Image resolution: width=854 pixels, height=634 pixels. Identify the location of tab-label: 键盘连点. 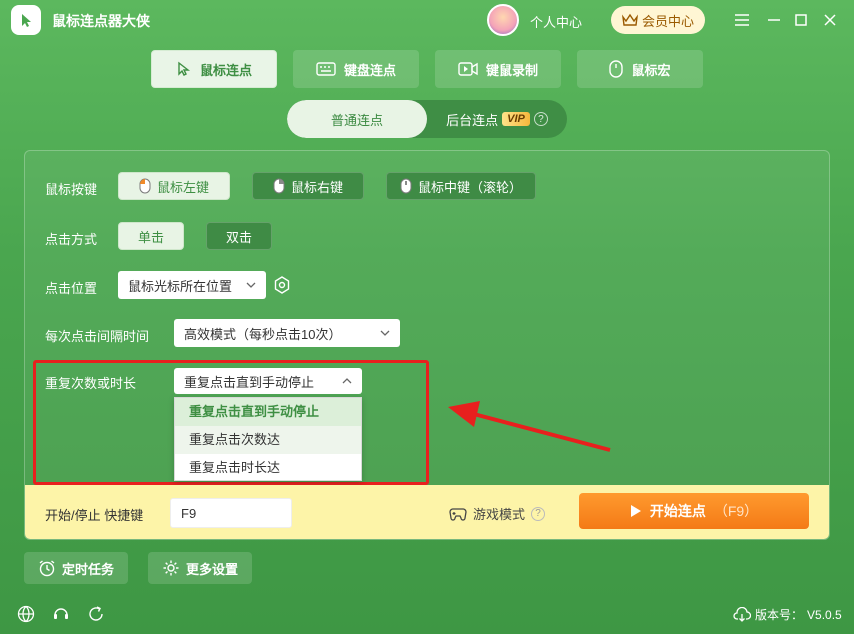
(369, 70).